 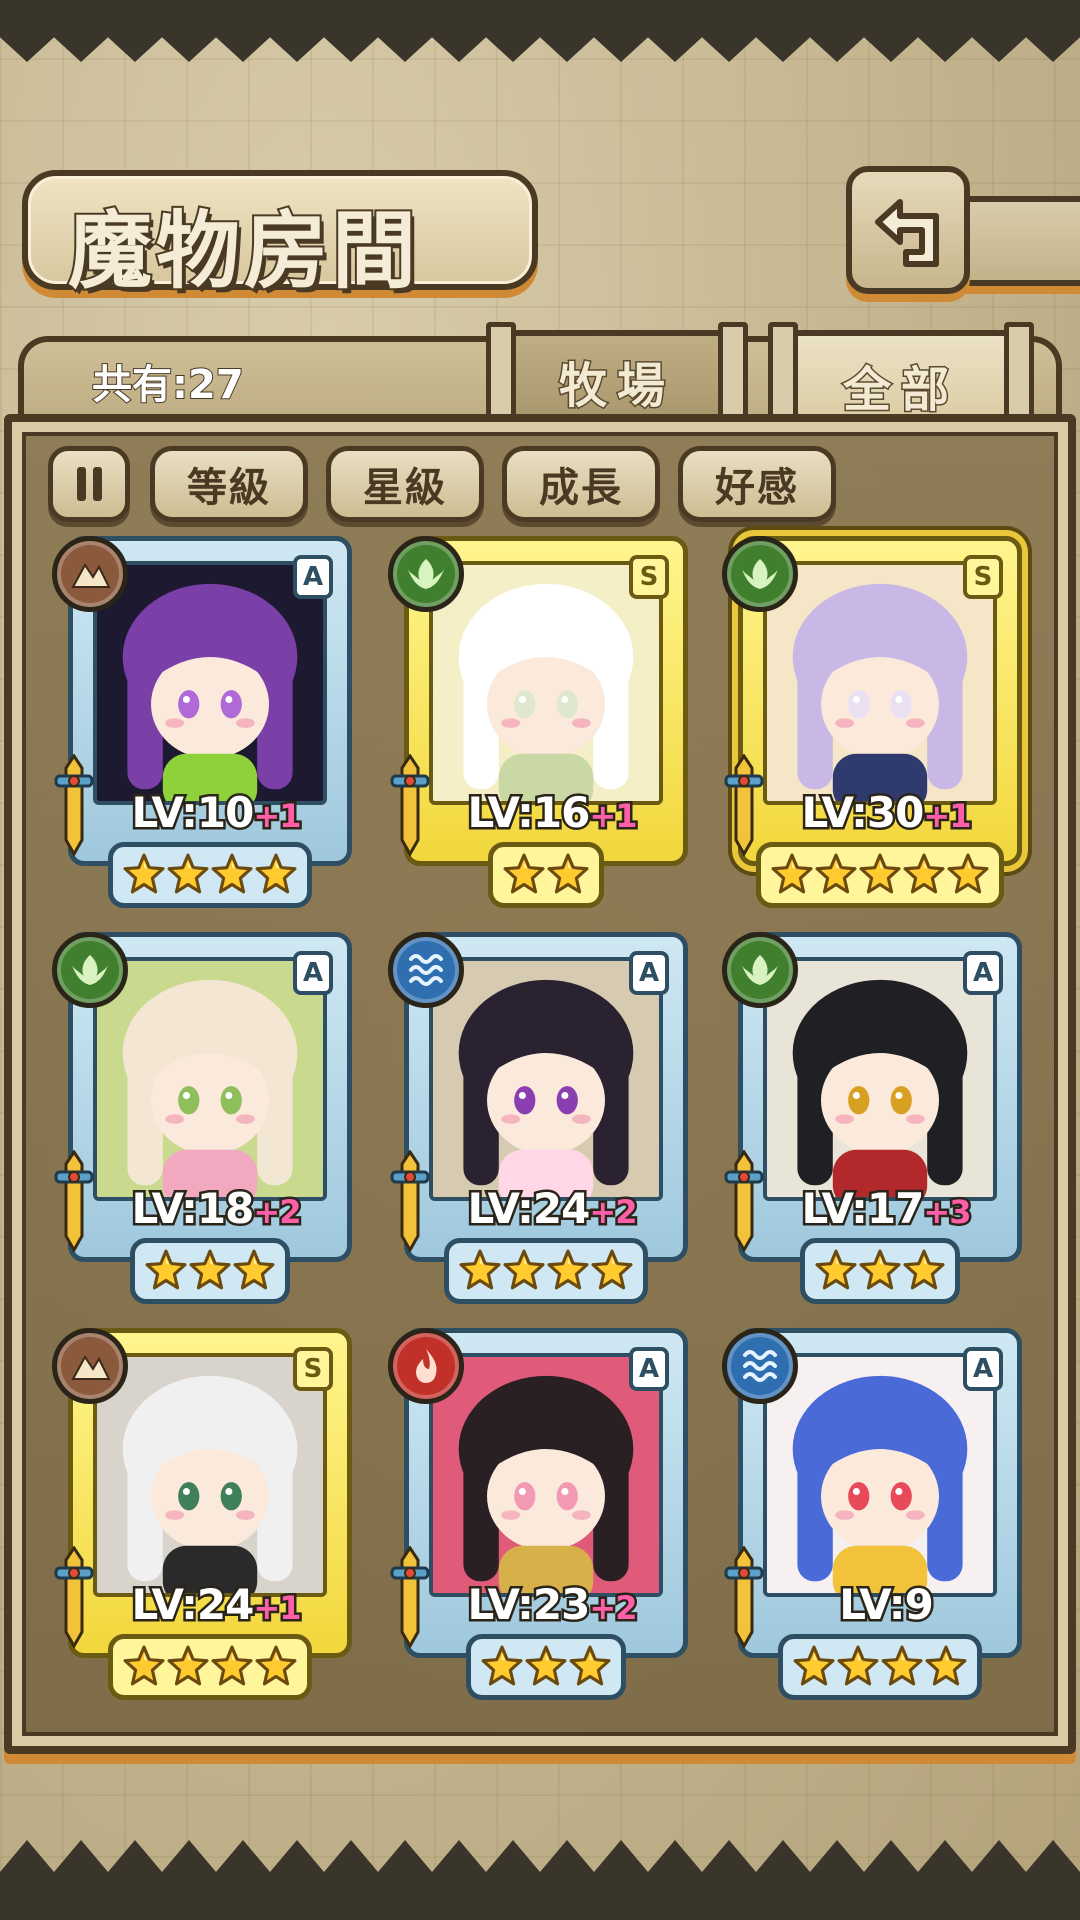 I want to click on top-zigzag-border, so click(x=540, y=31).